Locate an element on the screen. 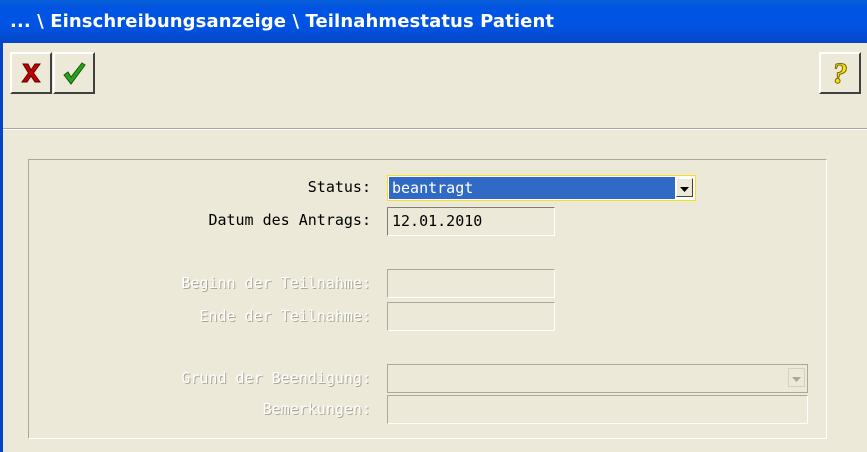 The width and height of the screenshot is (867, 452). datum-field: 12.01.2010 is located at coordinates (471, 221).